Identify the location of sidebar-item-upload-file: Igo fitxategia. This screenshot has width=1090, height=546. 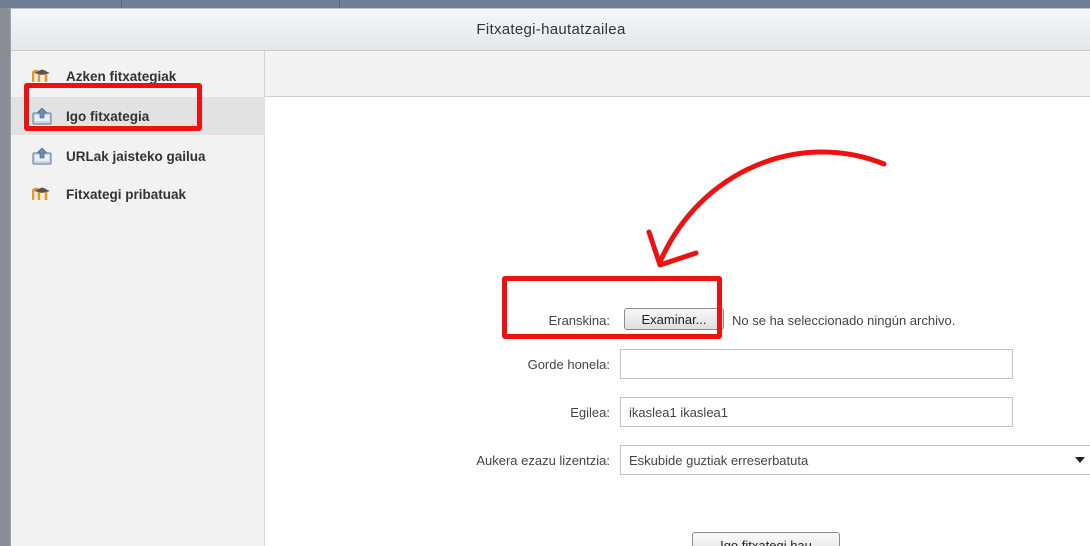
(138, 116).